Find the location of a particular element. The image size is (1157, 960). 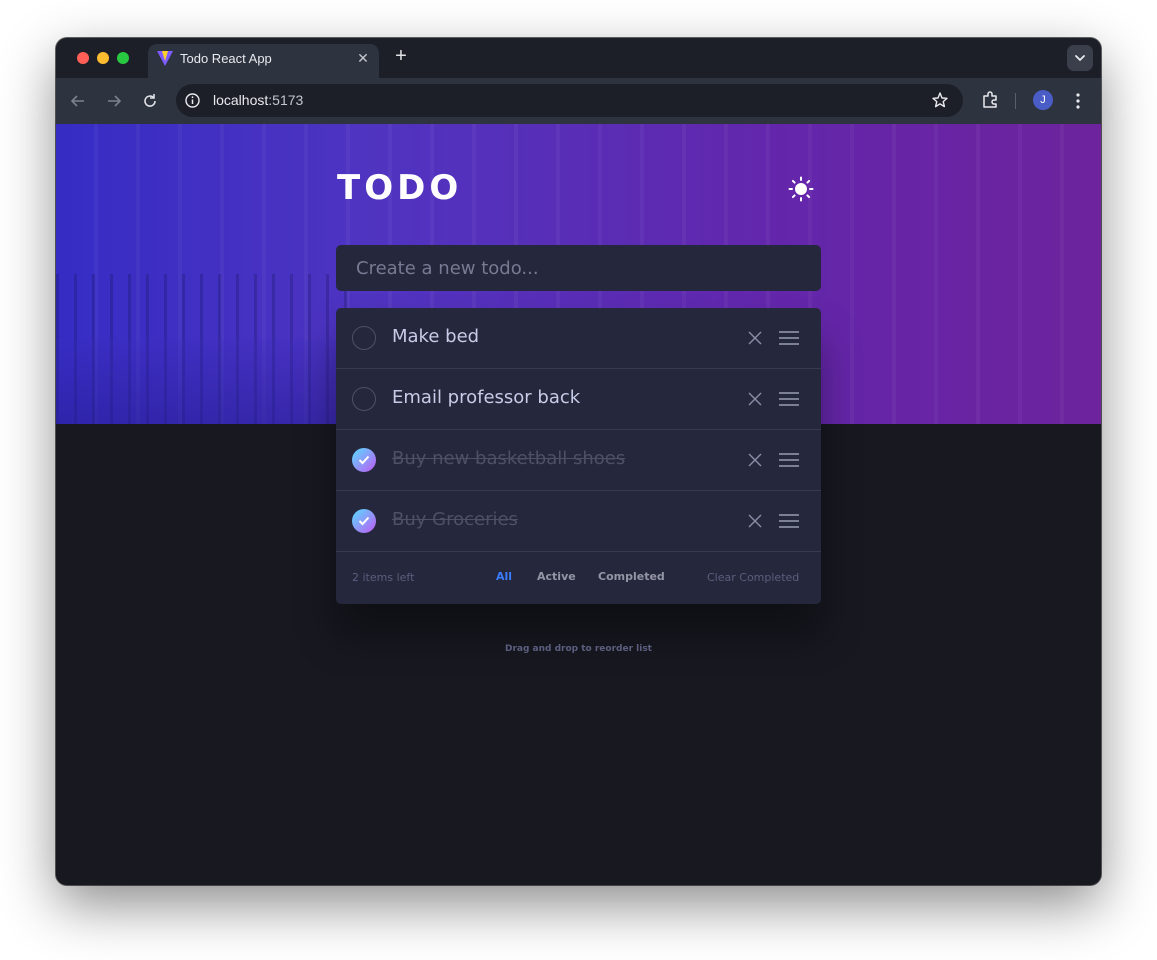

app-title: TODO is located at coordinates (400, 188).